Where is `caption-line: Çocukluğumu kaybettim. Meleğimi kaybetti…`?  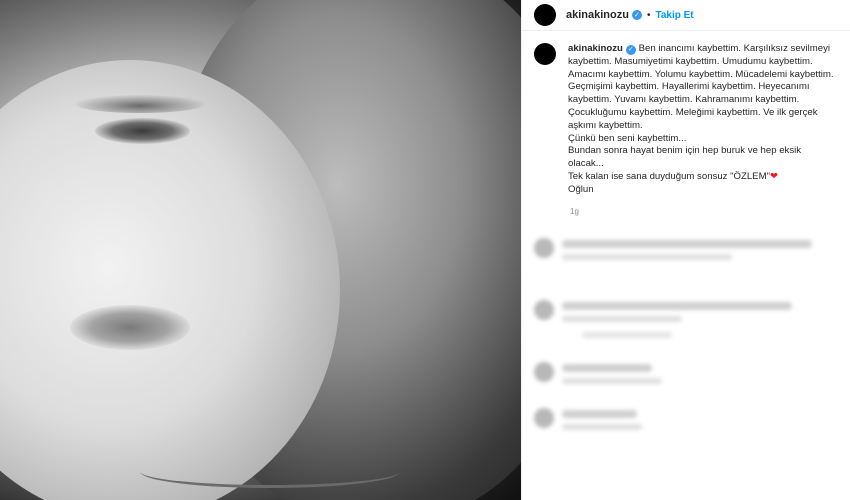
caption-line: Çocukluğumu kaybettim. Meleğimi kaybetti… is located at coordinates (693, 112).